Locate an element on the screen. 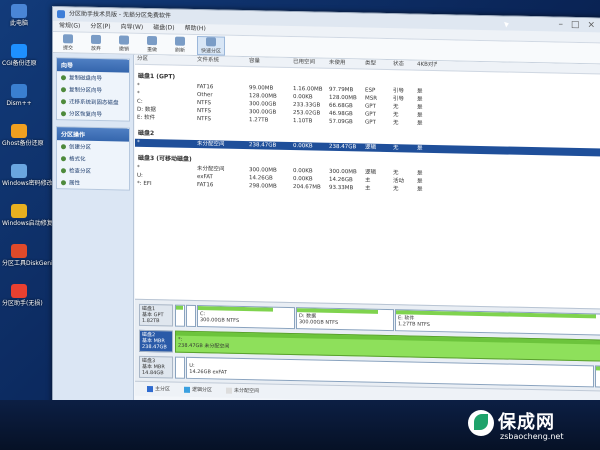 This screenshot has width=600, height=450. partition-label: C: 300.00GB NTFS is located at coordinates (246, 318).